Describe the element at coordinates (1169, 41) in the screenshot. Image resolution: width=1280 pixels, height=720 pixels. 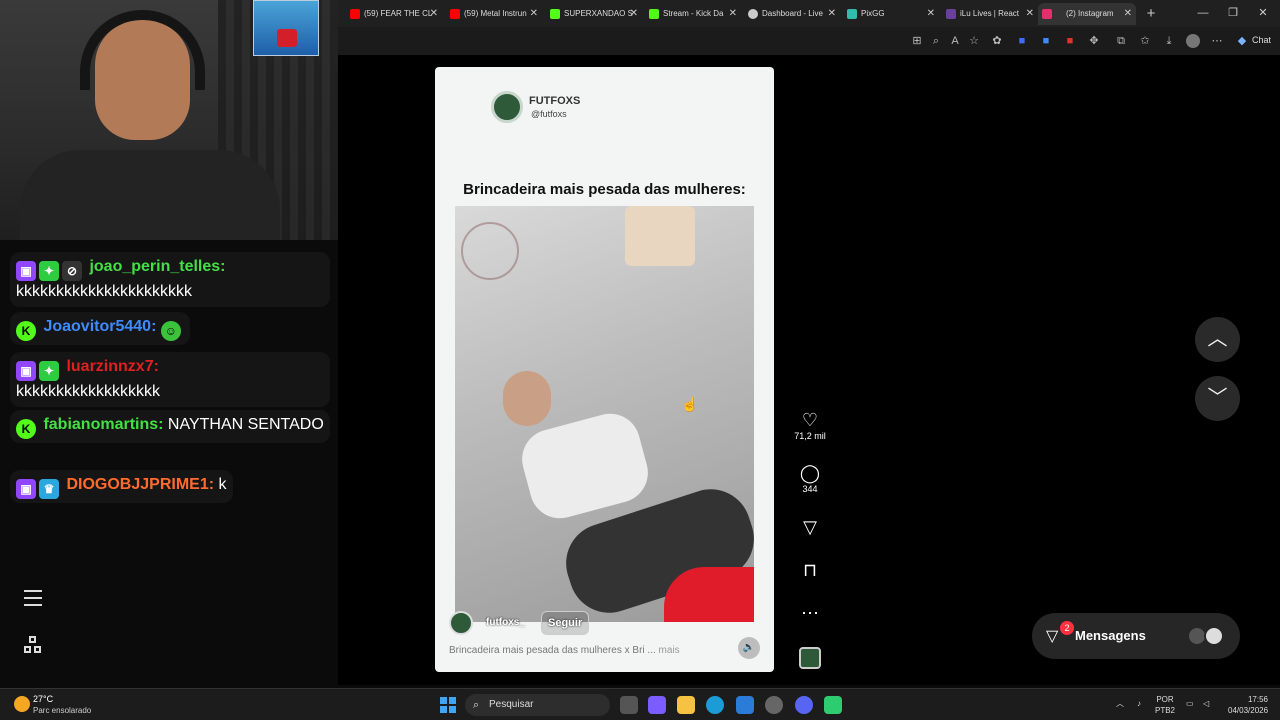
I see `download-icon: ⤓` at that location.